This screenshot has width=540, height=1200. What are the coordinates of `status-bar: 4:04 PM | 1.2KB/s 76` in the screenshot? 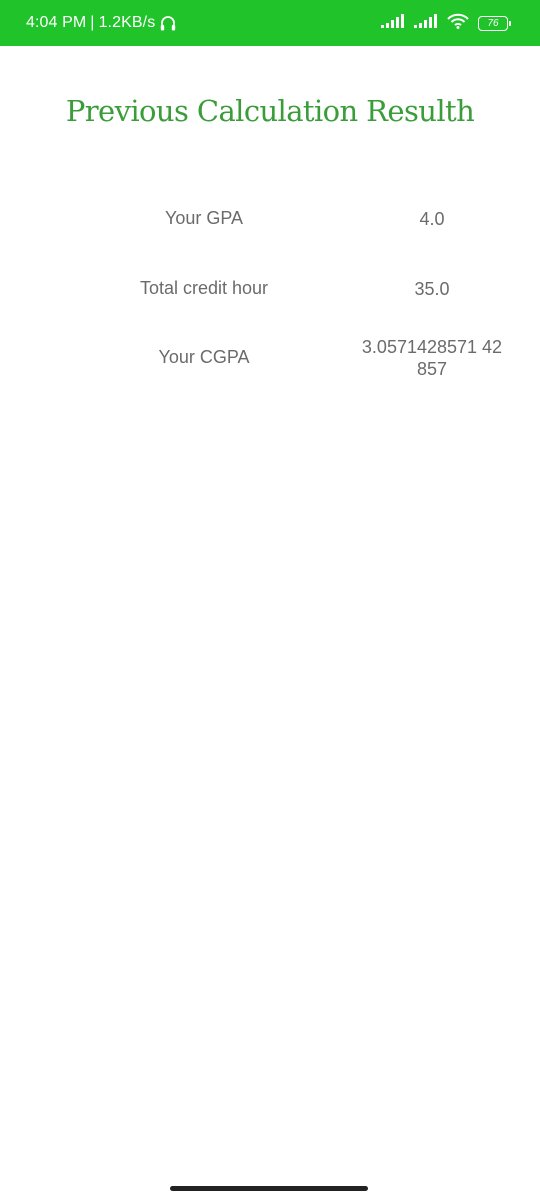 It's located at (270, 23).